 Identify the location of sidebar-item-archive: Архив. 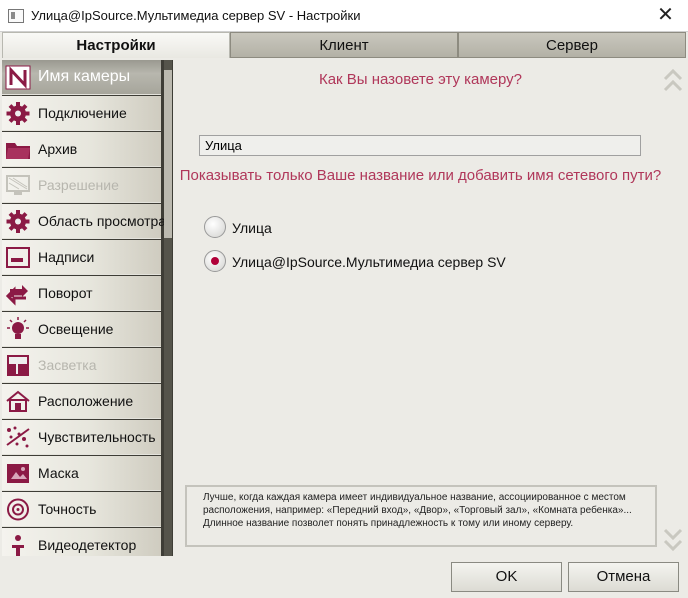
(81, 149).